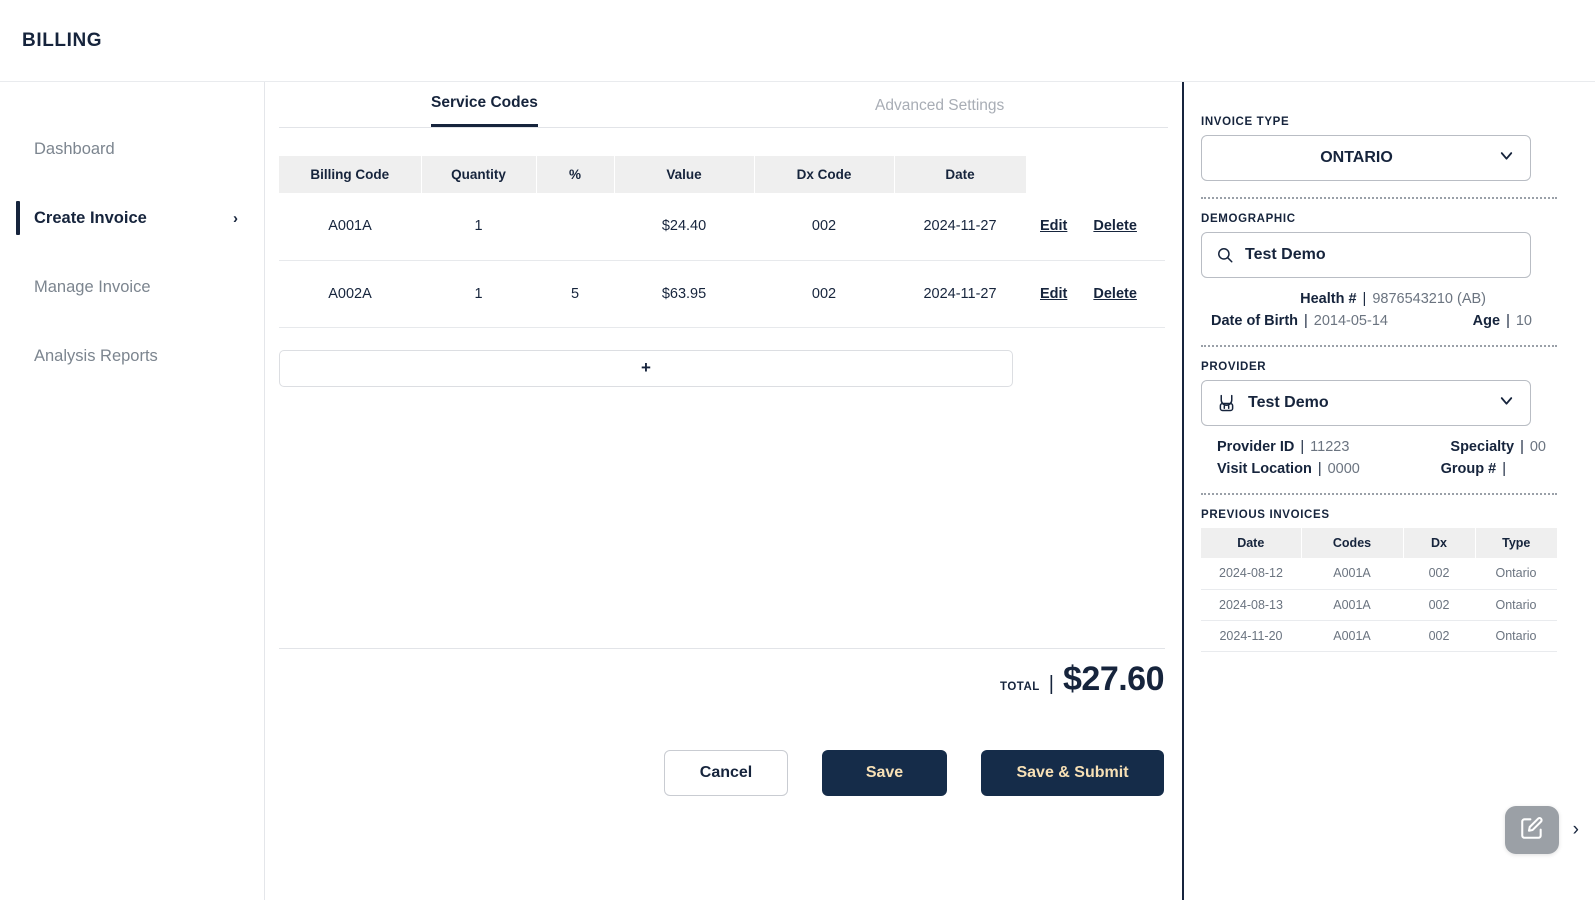 Image resolution: width=1595 pixels, height=900 pixels. I want to click on invoice-type-select: ONTARIO, so click(1366, 158).